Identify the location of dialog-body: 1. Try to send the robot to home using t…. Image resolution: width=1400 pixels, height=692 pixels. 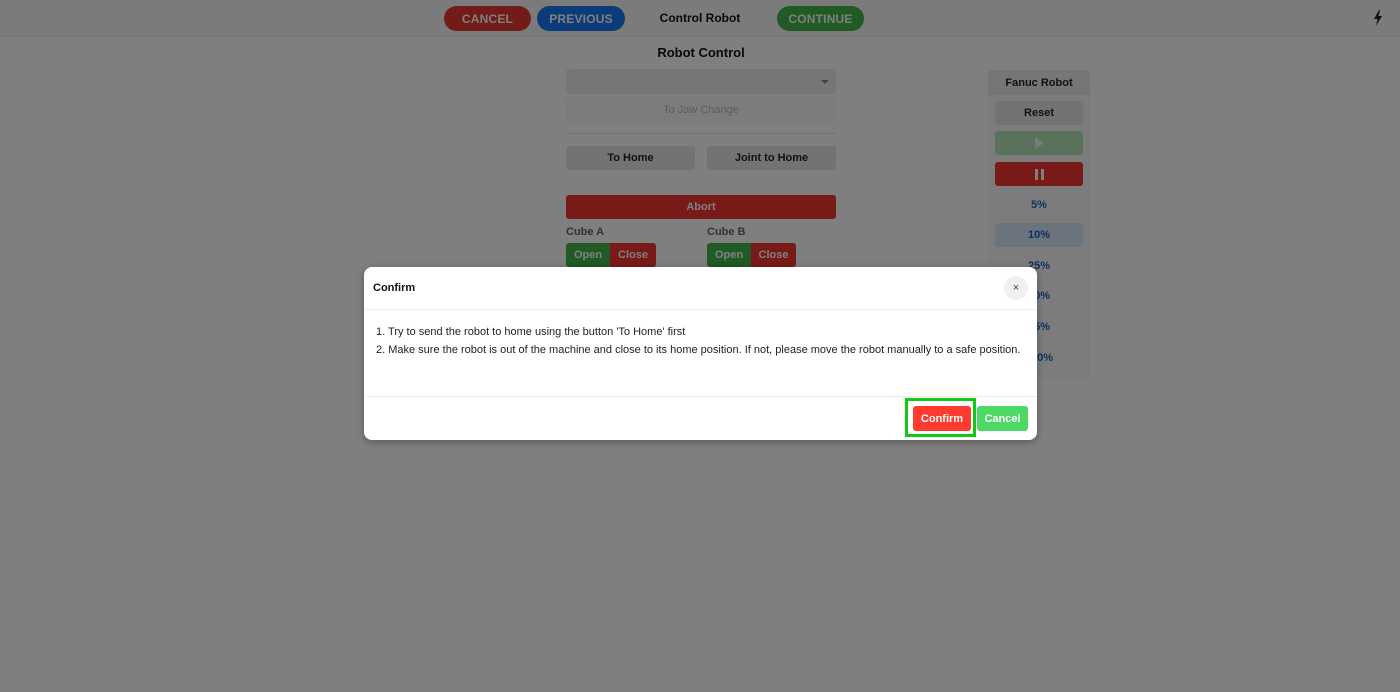
(700, 353).